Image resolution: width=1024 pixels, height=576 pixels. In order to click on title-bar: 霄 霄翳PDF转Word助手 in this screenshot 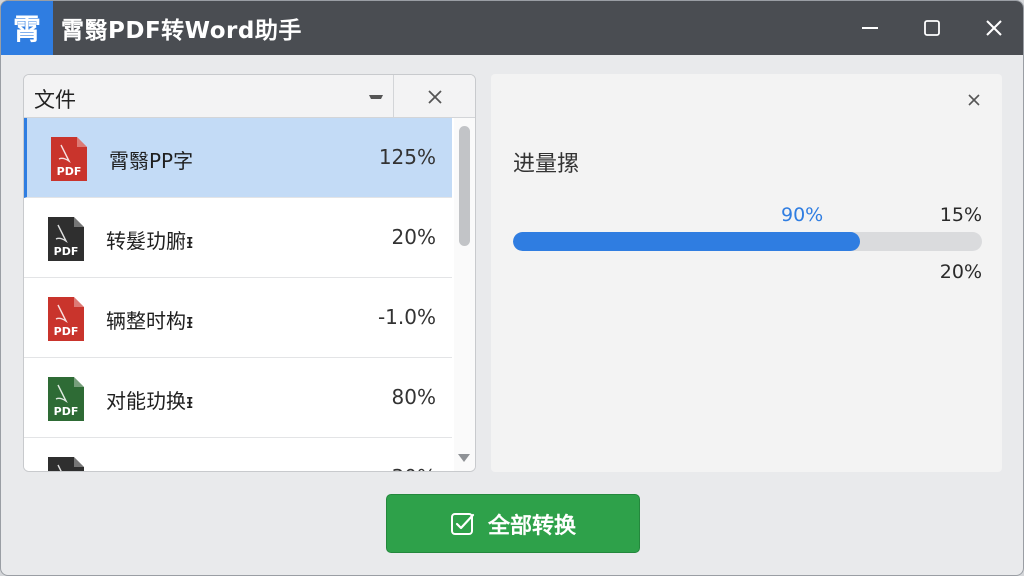, I will do `click(512, 28)`.